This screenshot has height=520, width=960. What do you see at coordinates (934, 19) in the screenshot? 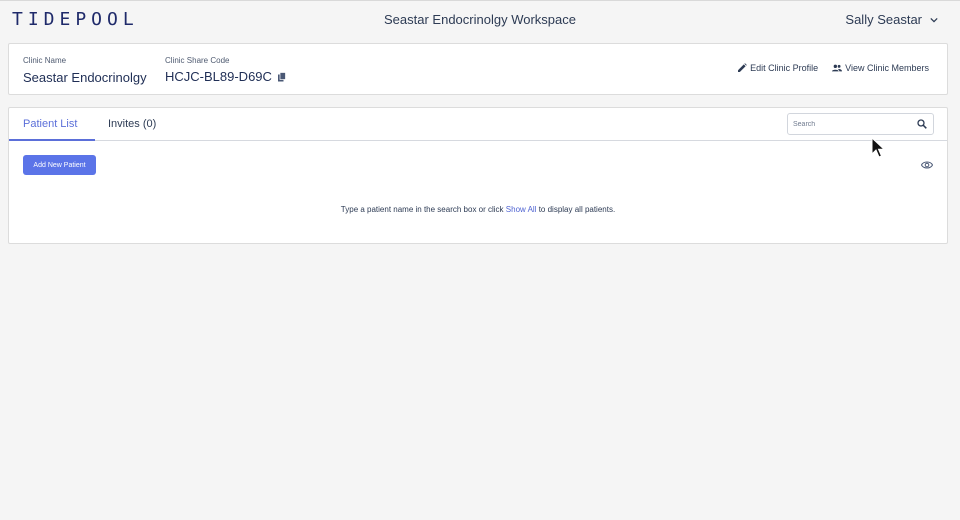
I see `chevron-down-icon` at bounding box center [934, 19].